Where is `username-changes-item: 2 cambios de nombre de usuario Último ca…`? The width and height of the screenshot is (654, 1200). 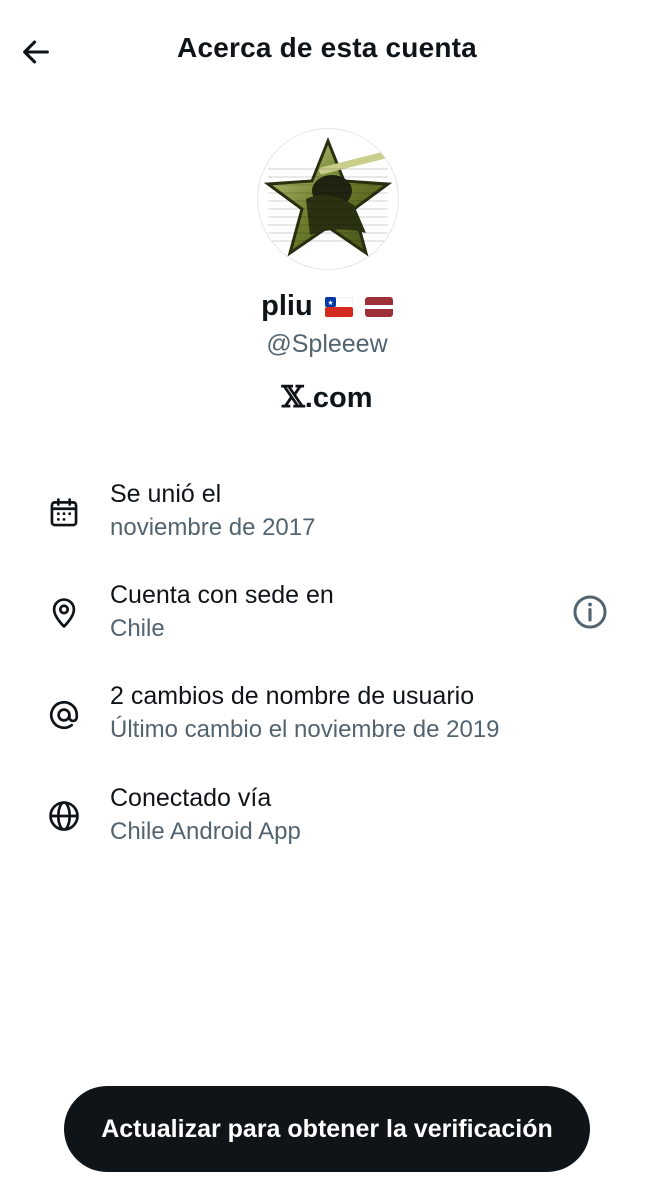
username-changes-item: 2 cambios de nombre de usuario Último ca… is located at coordinates (327, 727).